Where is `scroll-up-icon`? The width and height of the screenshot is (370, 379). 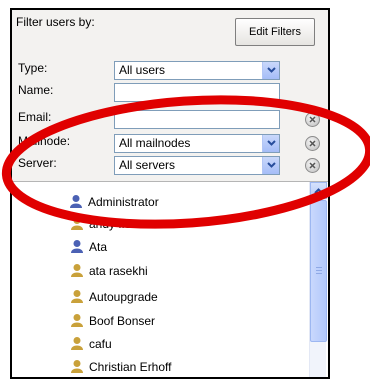
scroll-up-icon is located at coordinates (318, 190).